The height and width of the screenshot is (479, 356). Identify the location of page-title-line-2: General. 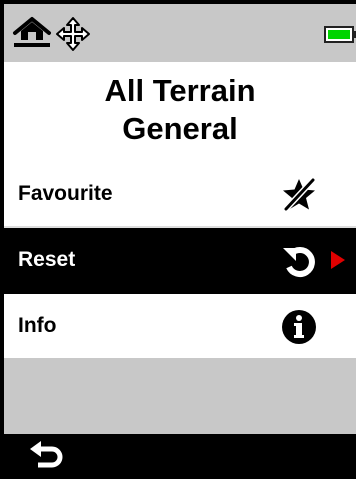
(180, 128).